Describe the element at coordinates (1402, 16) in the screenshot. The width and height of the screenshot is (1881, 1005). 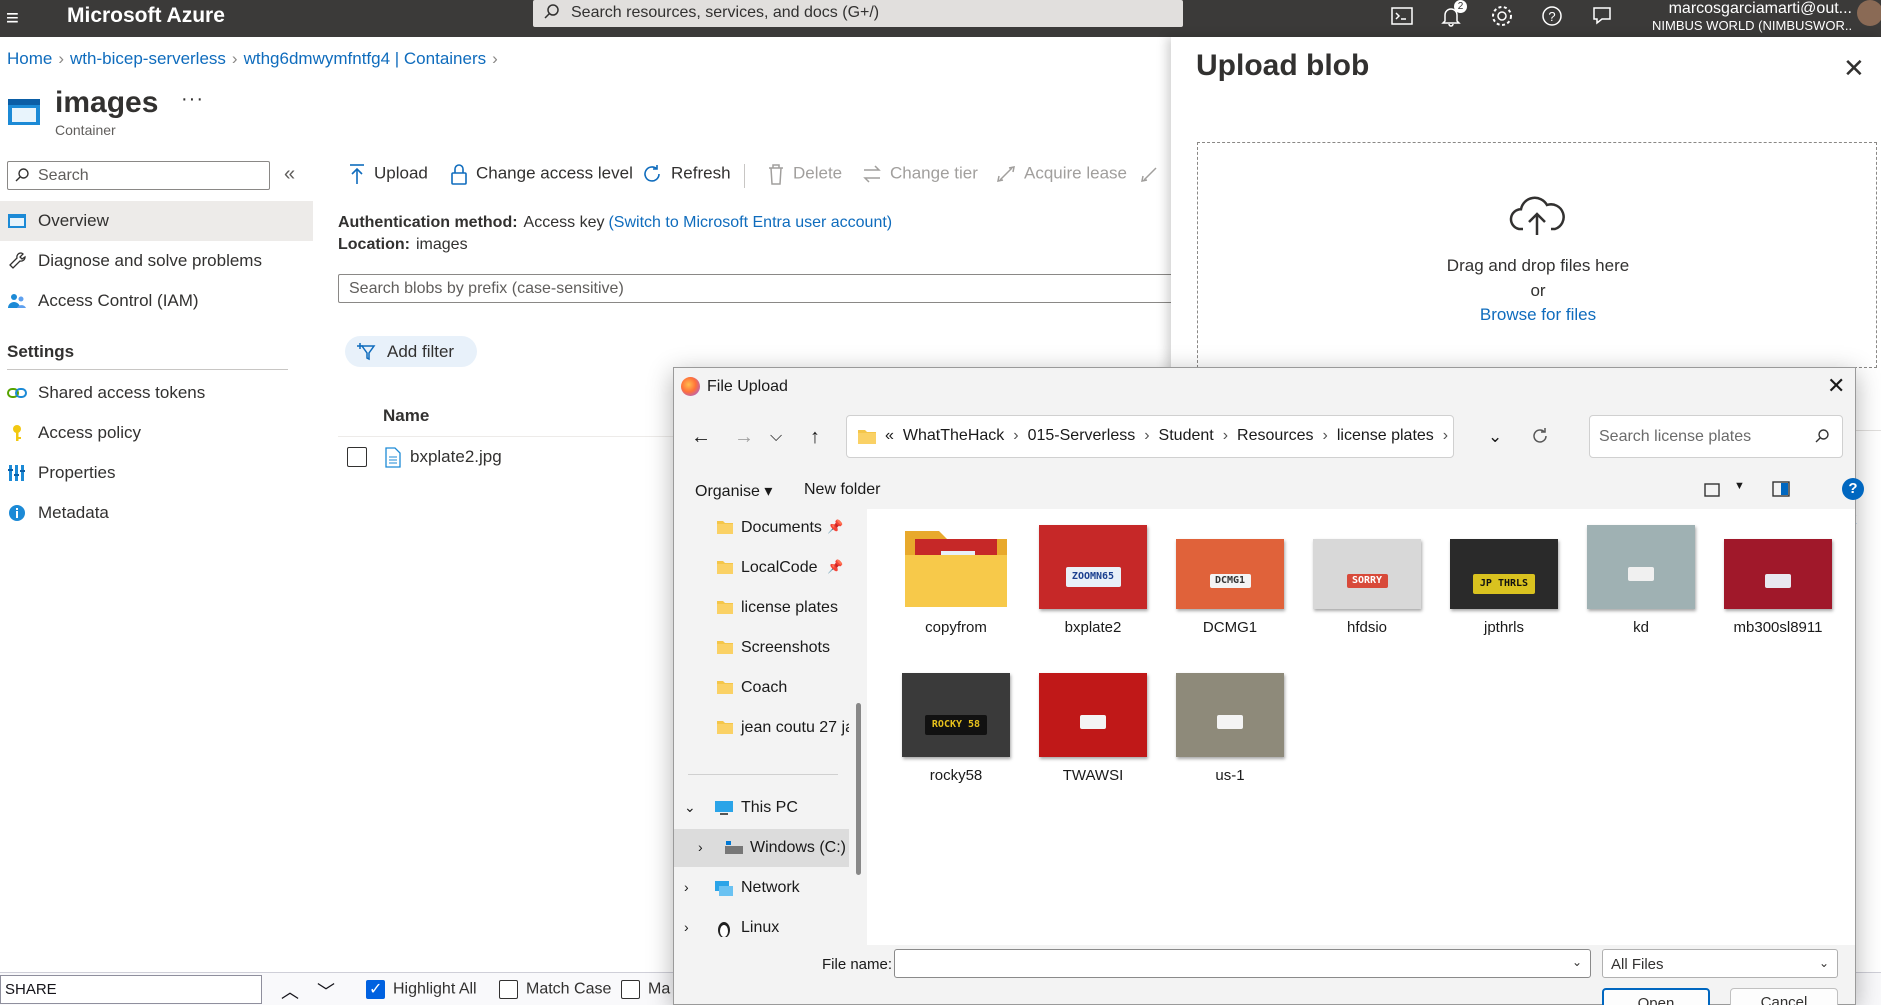
I see `cloud-shell-icon` at that location.